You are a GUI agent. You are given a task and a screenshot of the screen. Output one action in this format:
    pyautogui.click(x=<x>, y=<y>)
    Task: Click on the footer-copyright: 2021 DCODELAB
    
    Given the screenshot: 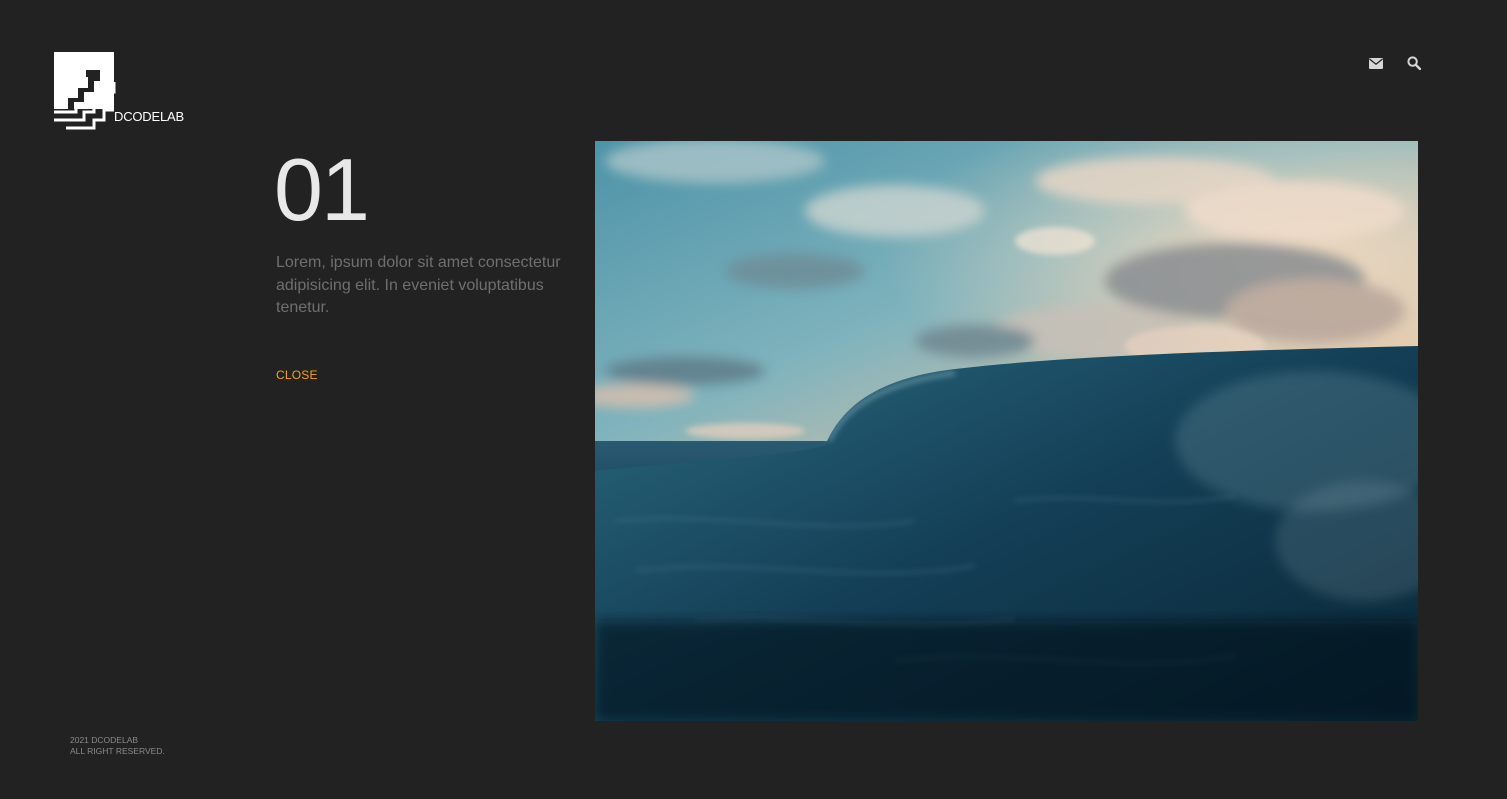 What is the action you would take?
    pyautogui.click(x=104, y=740)
    